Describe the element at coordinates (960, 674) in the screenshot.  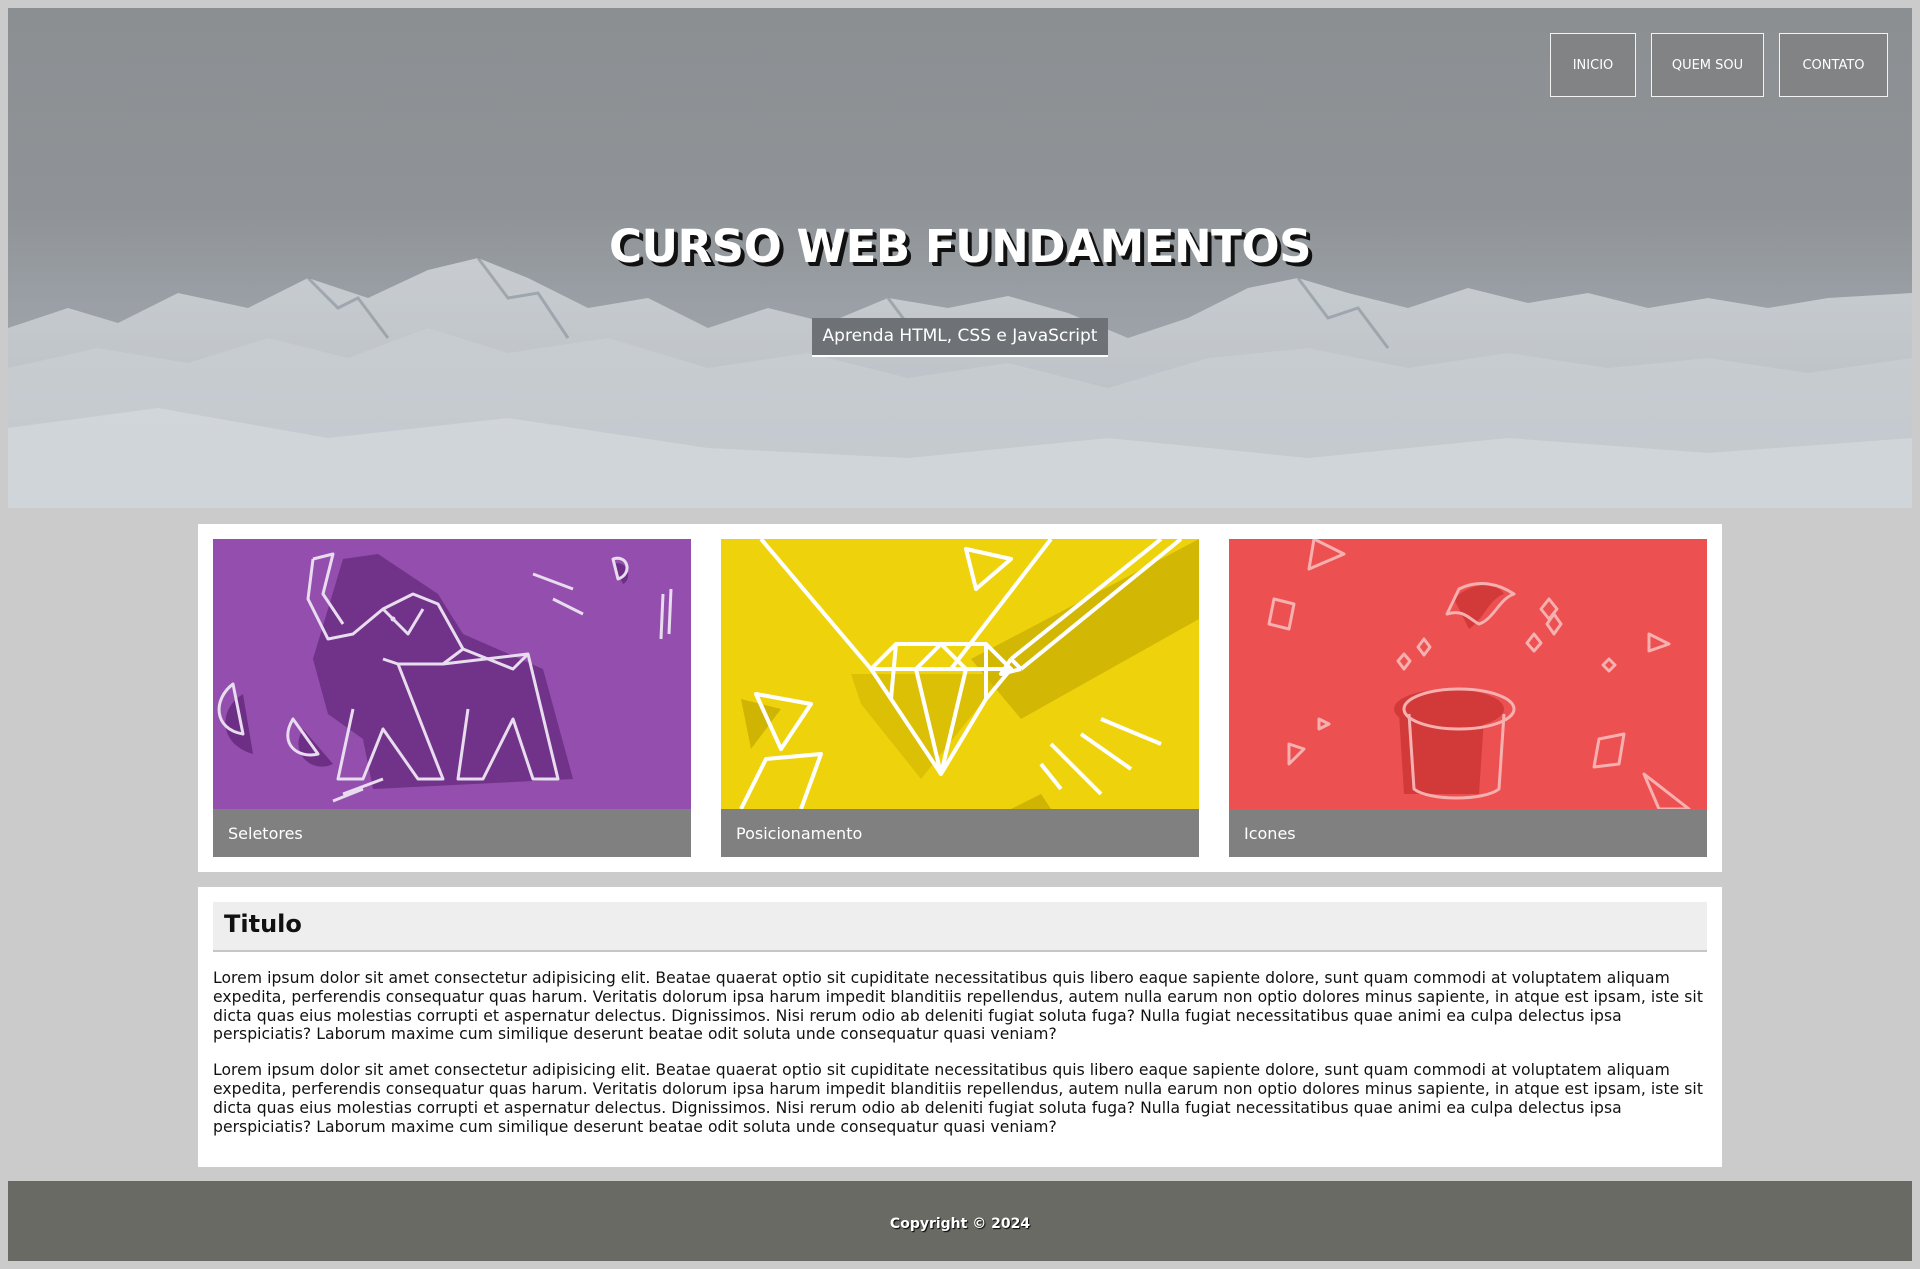
I see `diamond-pencil-icon` at that location.